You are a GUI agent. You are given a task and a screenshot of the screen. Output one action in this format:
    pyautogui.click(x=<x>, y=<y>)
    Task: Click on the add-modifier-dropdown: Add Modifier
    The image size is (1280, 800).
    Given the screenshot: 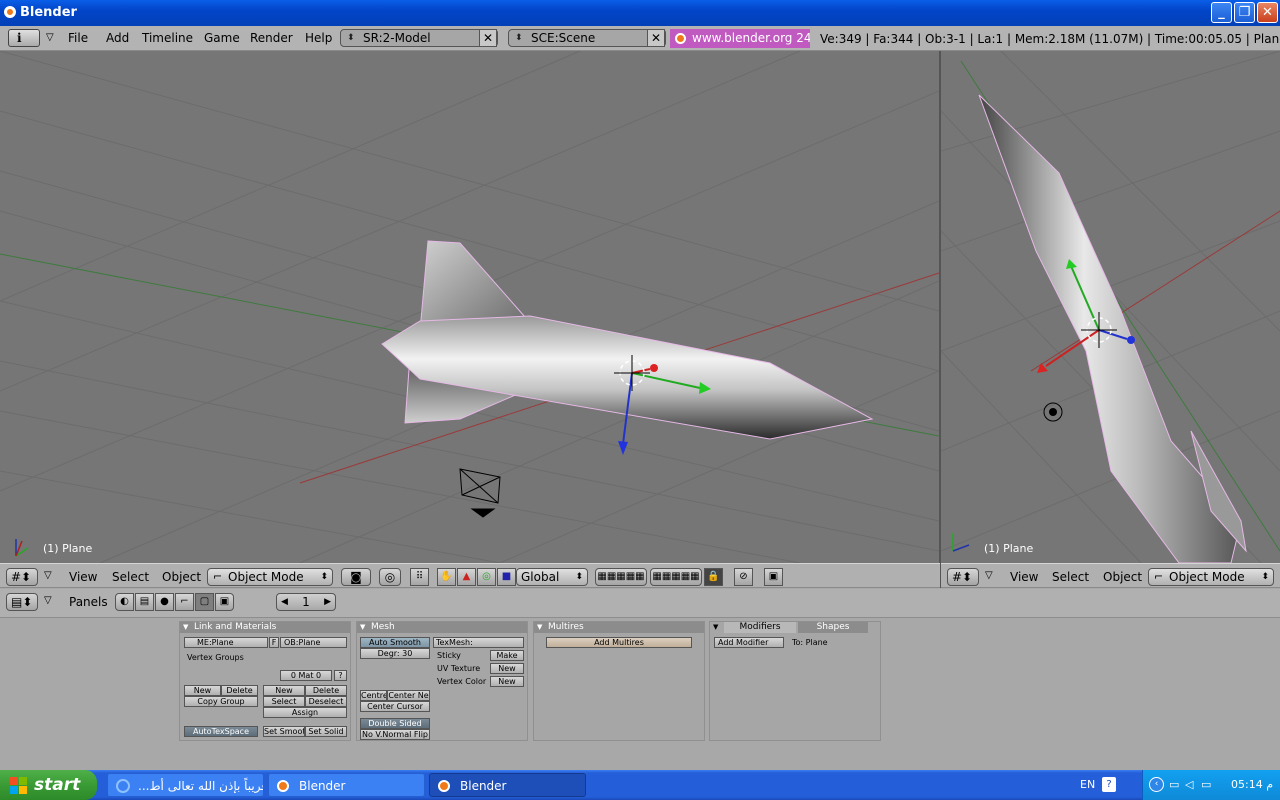 What is the action you would take?
    pyautogui.click(x=749, y=642)
    